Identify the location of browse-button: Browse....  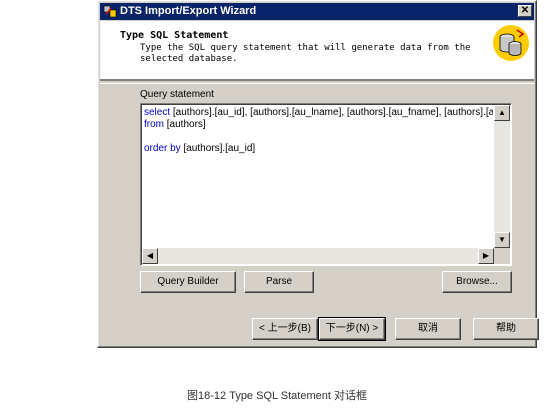
(477, 282).